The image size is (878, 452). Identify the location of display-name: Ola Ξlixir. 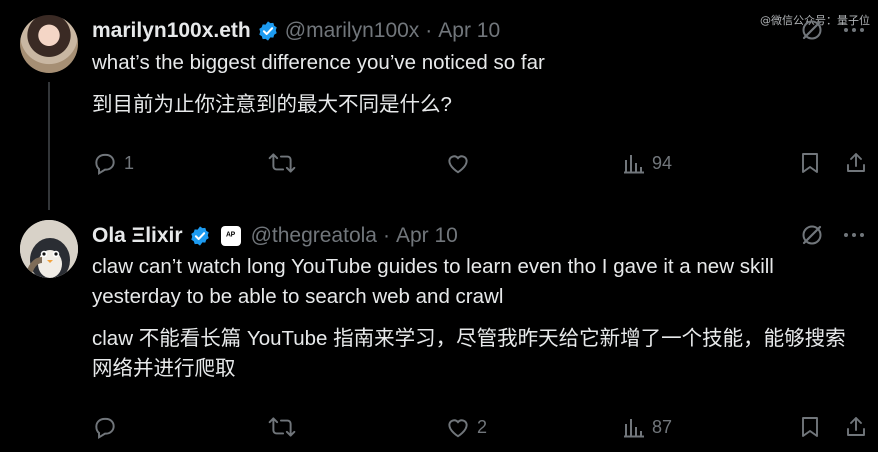
(137, 236).